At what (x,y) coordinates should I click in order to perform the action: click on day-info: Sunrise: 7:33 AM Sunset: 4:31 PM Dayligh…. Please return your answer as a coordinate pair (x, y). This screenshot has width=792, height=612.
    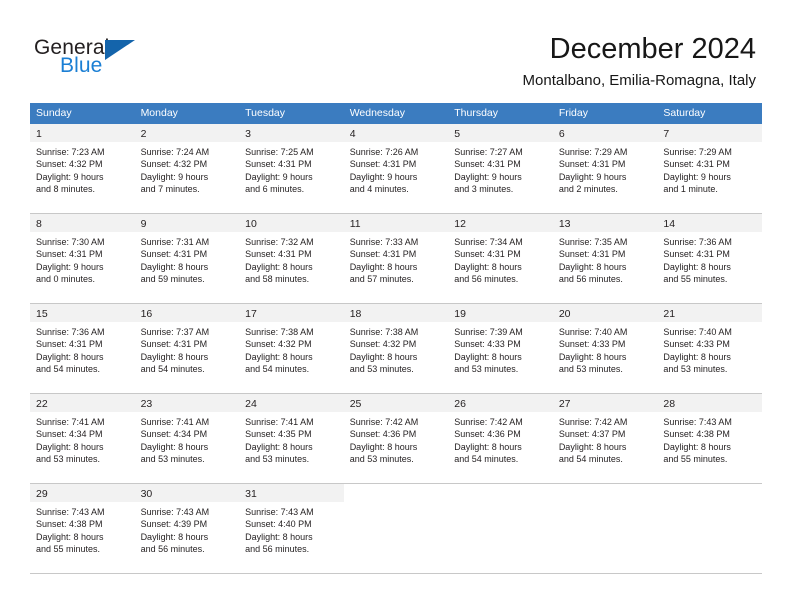
    Looking at the image, I should click on (396, 258).